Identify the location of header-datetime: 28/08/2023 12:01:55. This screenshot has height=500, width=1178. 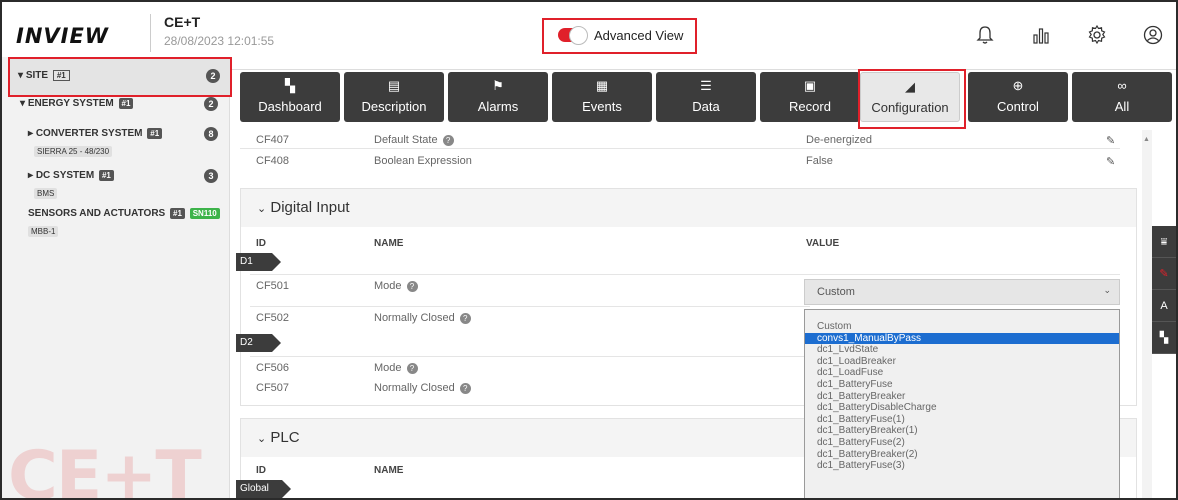
(219, 41).